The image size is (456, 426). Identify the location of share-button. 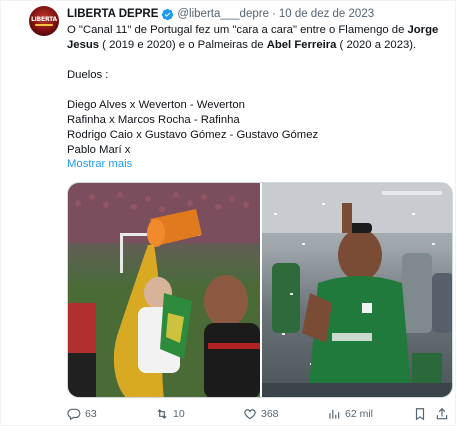
(442, 414).